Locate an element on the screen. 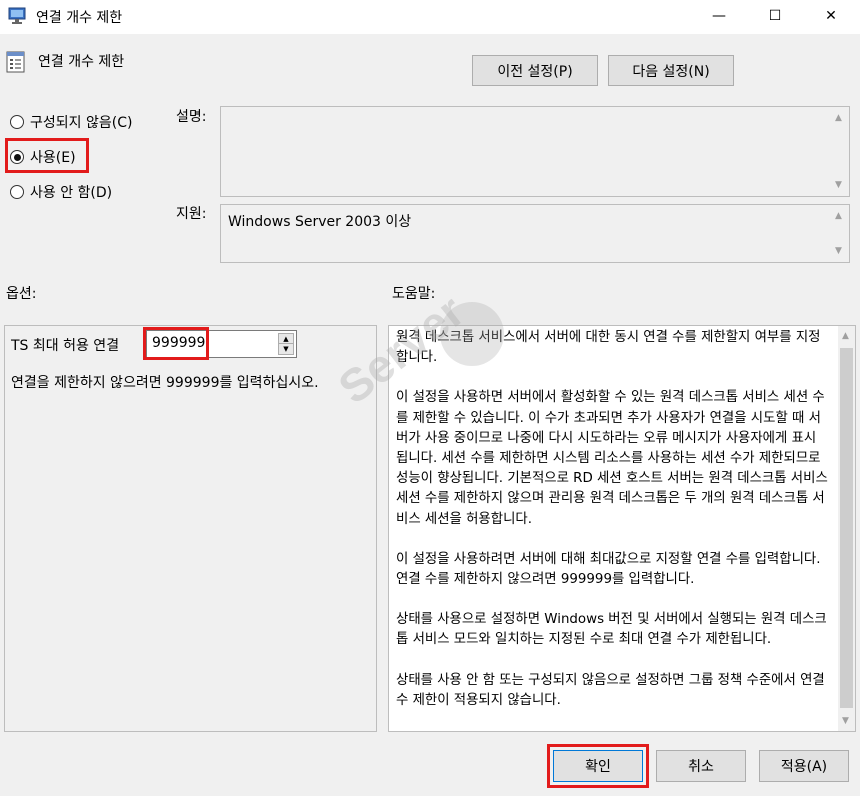 Image resolution: width=860 pixels, height=796 pixels. maximize-button: ☐ is located at coordinates (775, 16).